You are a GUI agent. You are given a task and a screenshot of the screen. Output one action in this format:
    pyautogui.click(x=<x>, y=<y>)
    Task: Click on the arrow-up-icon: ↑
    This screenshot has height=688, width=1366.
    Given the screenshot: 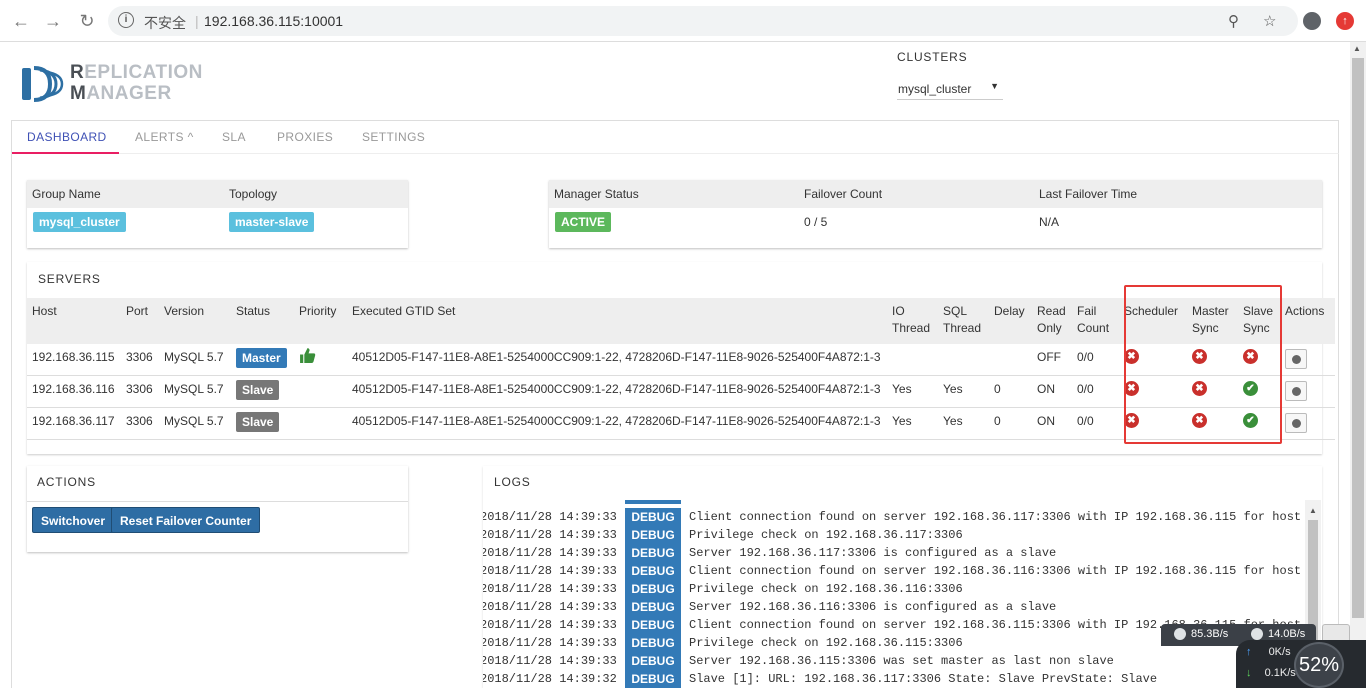 What is the action you would take?
    pyautogui.click(x=1249, y=652)
    